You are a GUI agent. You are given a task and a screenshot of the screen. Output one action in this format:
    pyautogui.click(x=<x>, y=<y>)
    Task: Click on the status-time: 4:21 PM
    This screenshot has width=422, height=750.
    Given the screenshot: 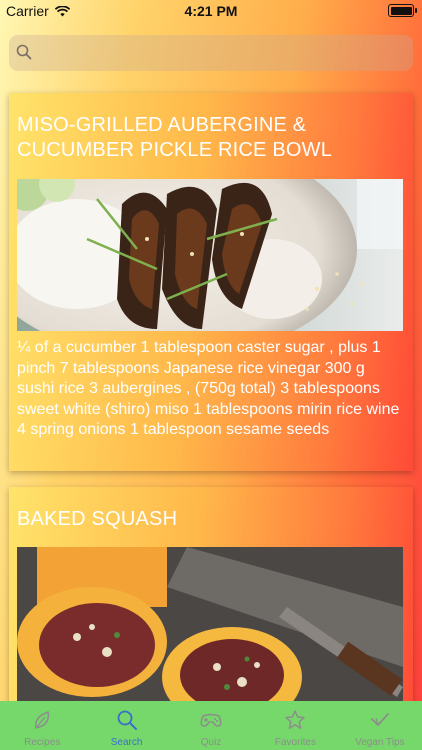 What is the action you would take?
    pyautogui.click(x=211, y=11)
    